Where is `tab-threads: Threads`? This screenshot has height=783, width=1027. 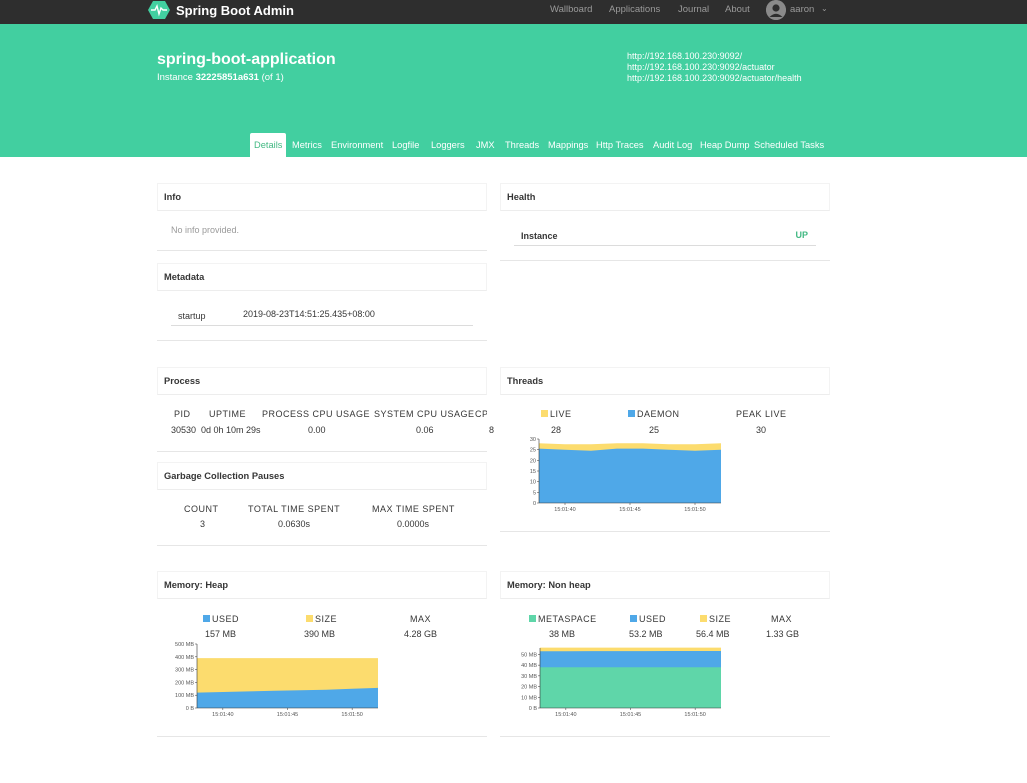
tab-threads: Threads is located at coordinates (522, 145).